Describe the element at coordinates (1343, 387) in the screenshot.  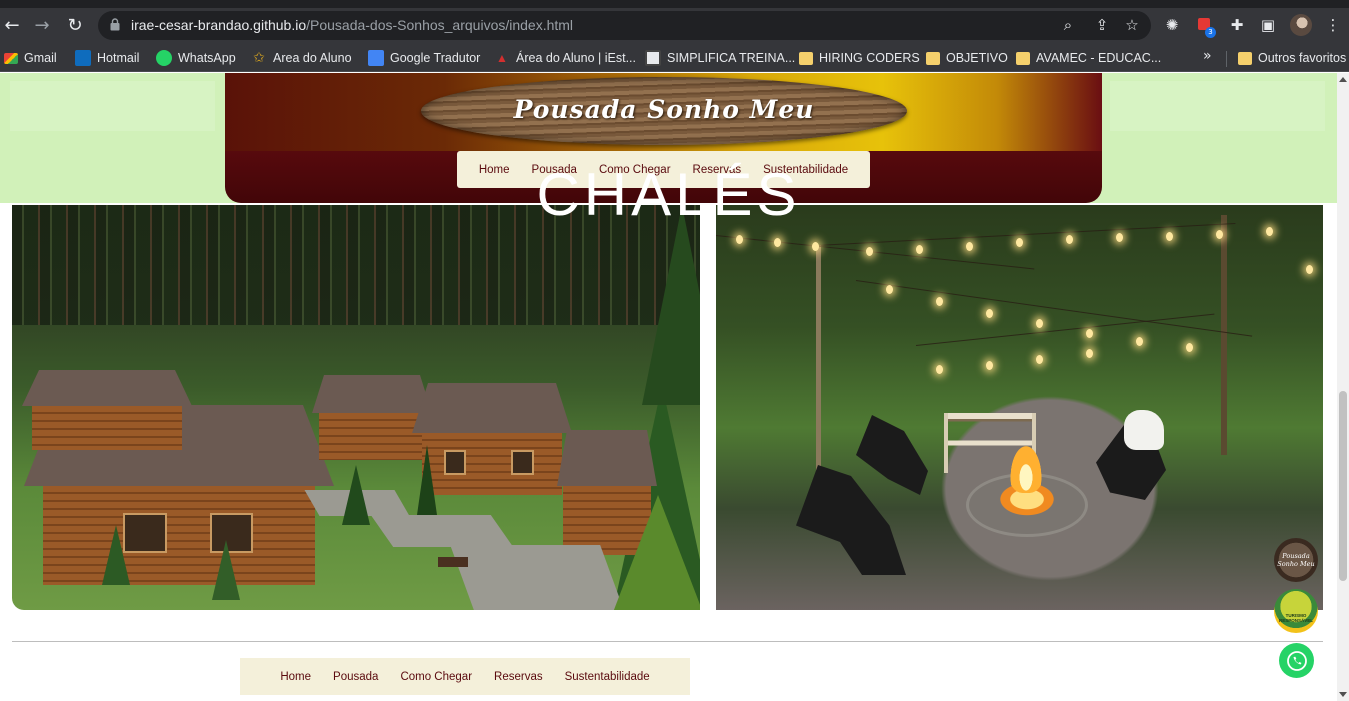
I see `page-scrollbar` at that location.